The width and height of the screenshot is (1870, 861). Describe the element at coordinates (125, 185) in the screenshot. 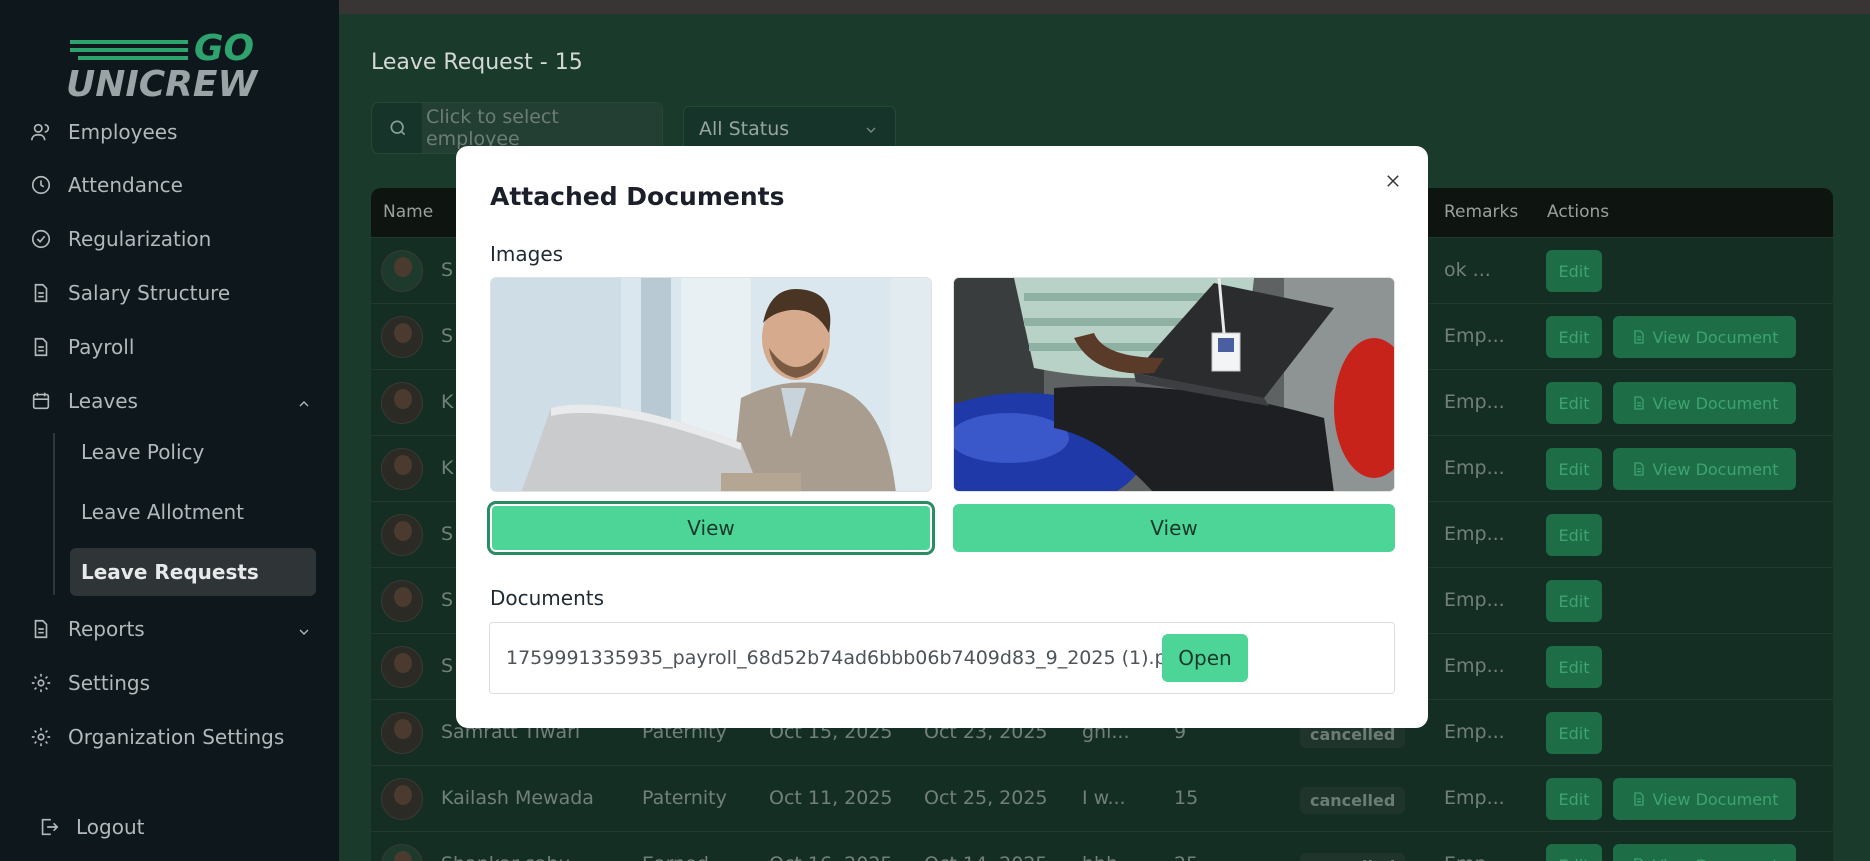

I see `sidebar-item-label: Attendance` at that location.